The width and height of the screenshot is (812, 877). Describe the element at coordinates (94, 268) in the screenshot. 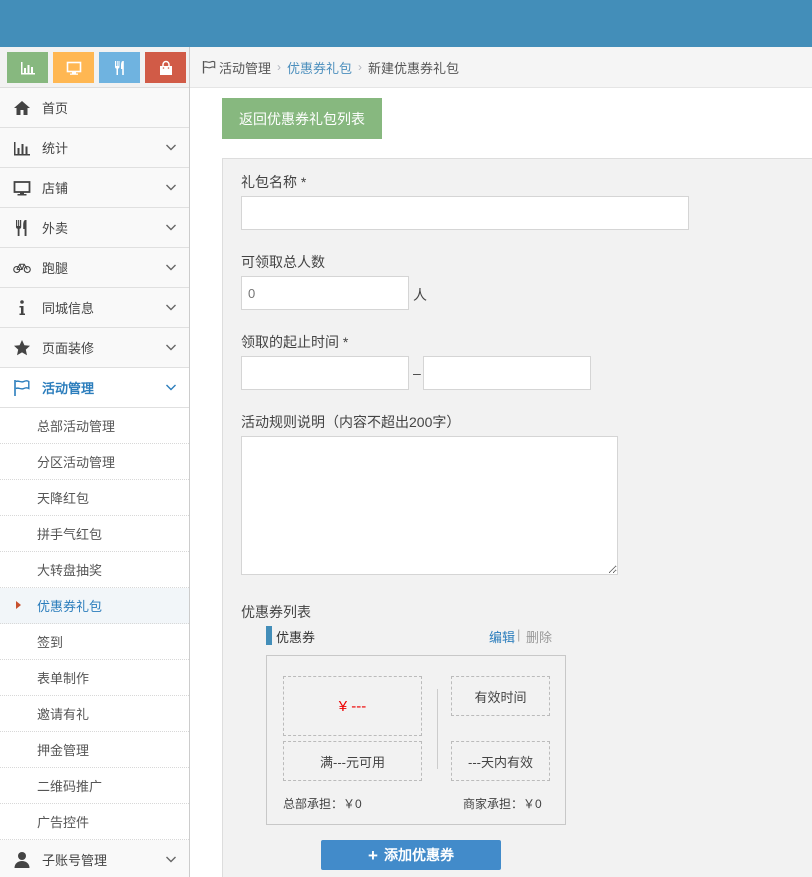

I see `sidebar-item-errand: 跑腿` at that location.